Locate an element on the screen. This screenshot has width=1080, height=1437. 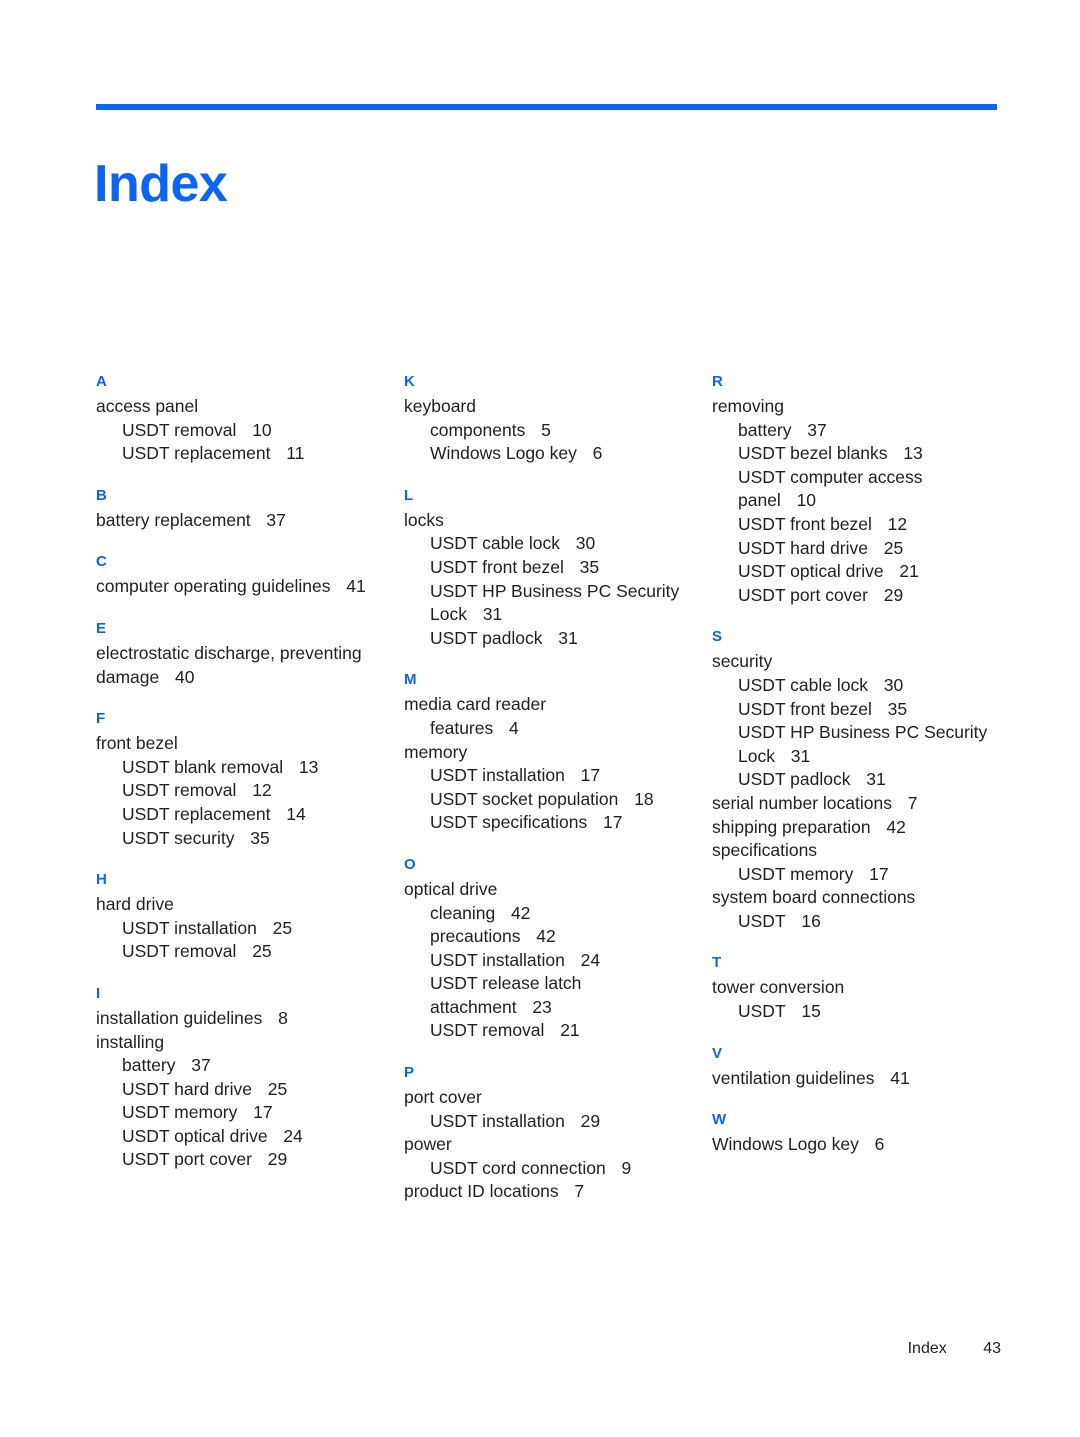
index-entry: optical drive is located at coordinates (544, 890).